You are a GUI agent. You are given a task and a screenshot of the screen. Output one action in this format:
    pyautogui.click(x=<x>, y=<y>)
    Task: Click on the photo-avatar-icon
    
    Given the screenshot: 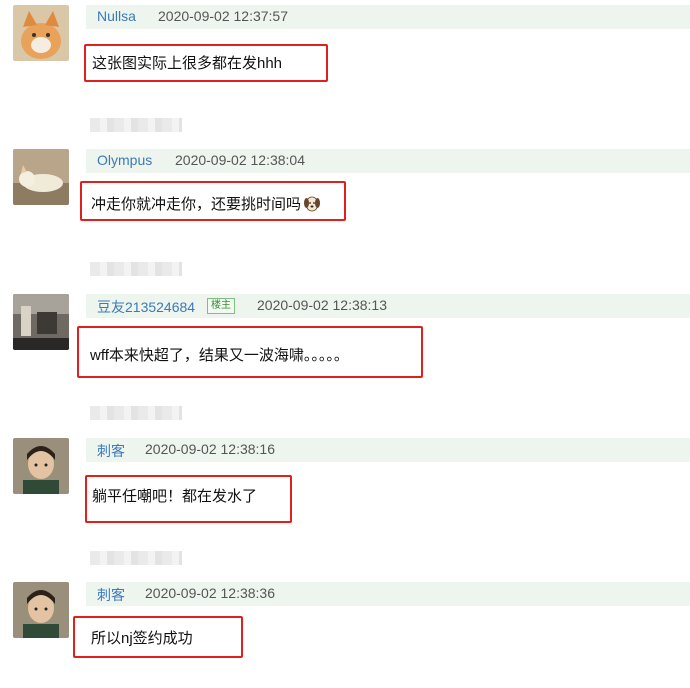 What is the action you would take?
    pyautogui.click(x=41, y=322)
    